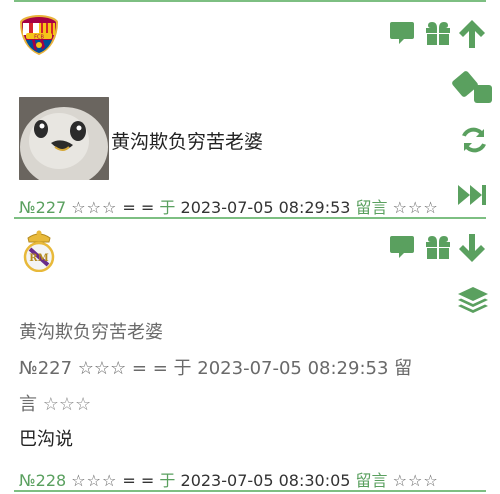  Describe the element at coordinates (91, 332) in the screenshot. I see `quoted-post-text: 黄沟欺负穷苦老婆` at that location.